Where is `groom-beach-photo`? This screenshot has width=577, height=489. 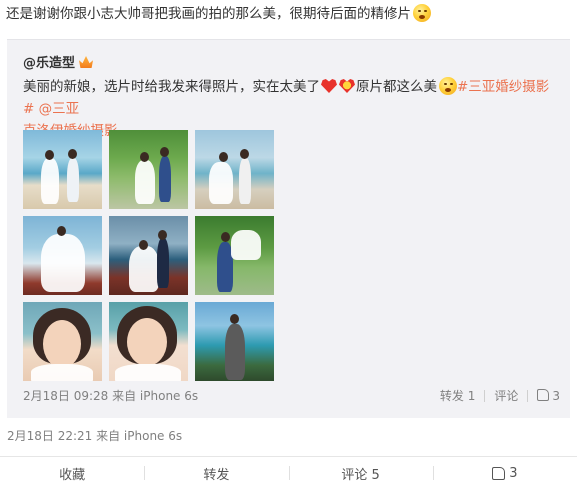
groom-beach-photo is located at coordinates (234, 341).